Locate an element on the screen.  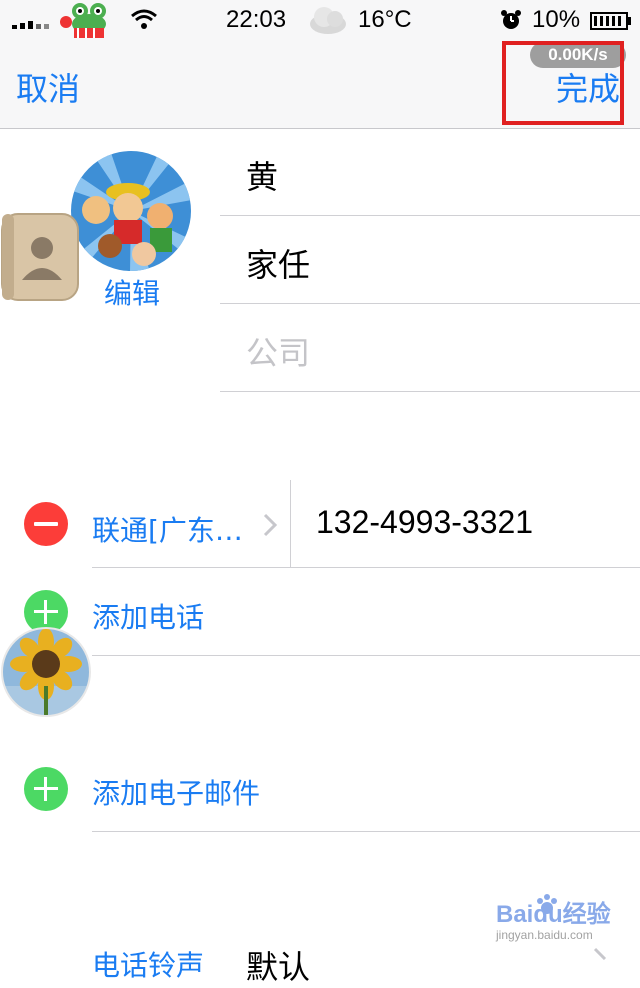
frog-sticker-icon is located at coordinates (83, 20).